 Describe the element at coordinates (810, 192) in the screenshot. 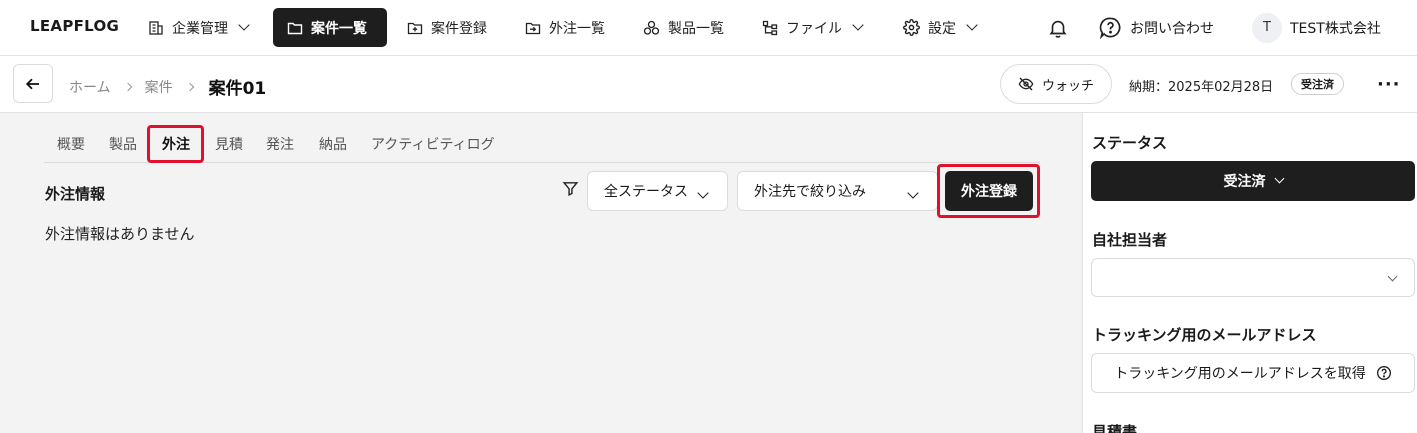

I see `vendor-filter-placeholder: 外注先で絞り込み` at that location.